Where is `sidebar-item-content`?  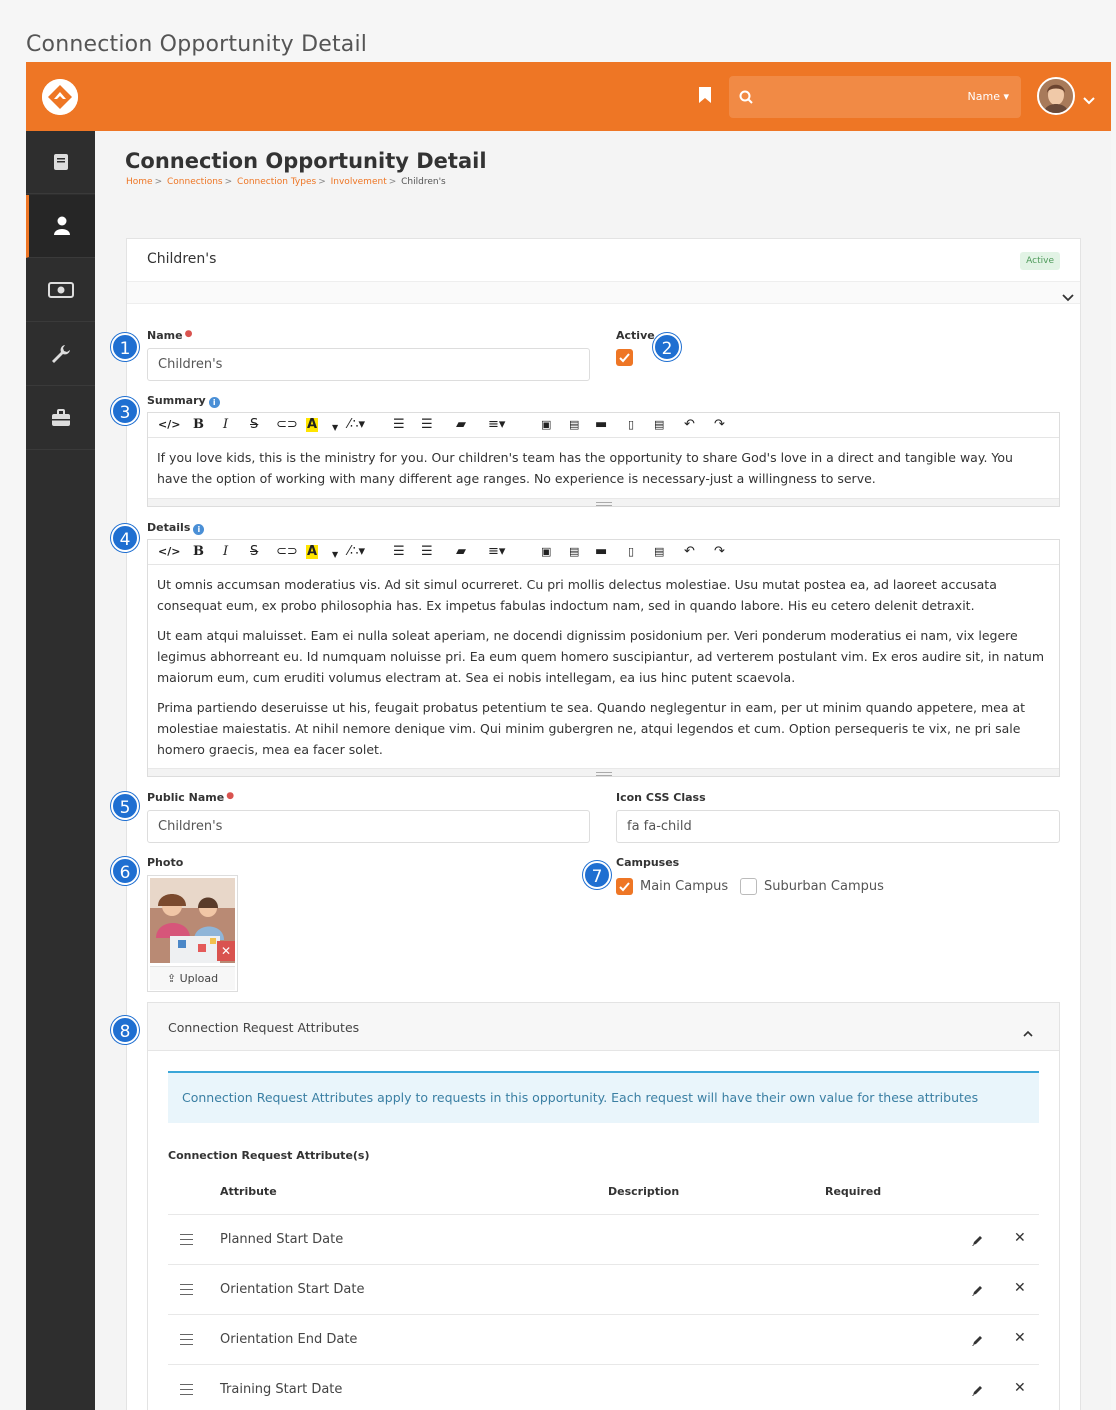
sidebar-item-content is located at coordinates (60, 162).